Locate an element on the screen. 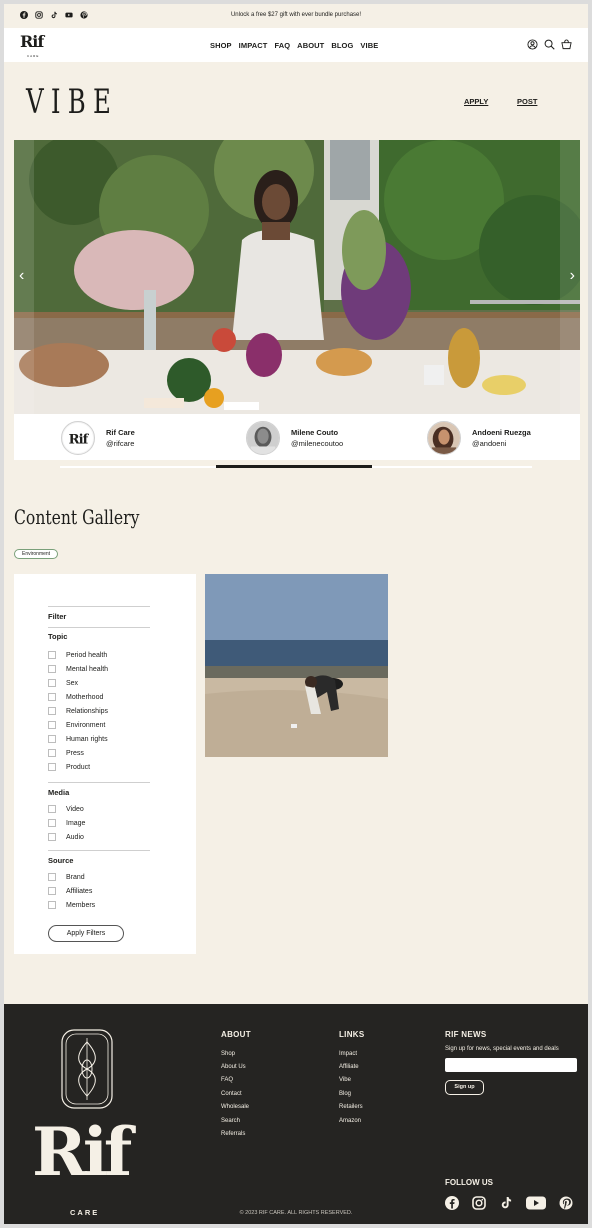 The width and height of the screenshot is (592, 1228). filter-option-press: Press is located at coordinates (66, 753).